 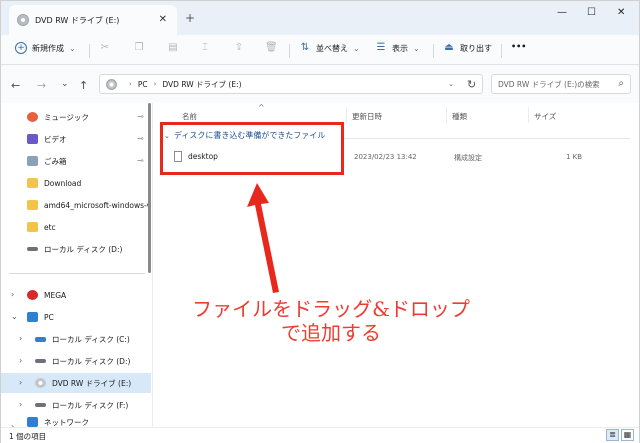 I want to click on refresh-icon: ↻, so click(x=471, y=84).